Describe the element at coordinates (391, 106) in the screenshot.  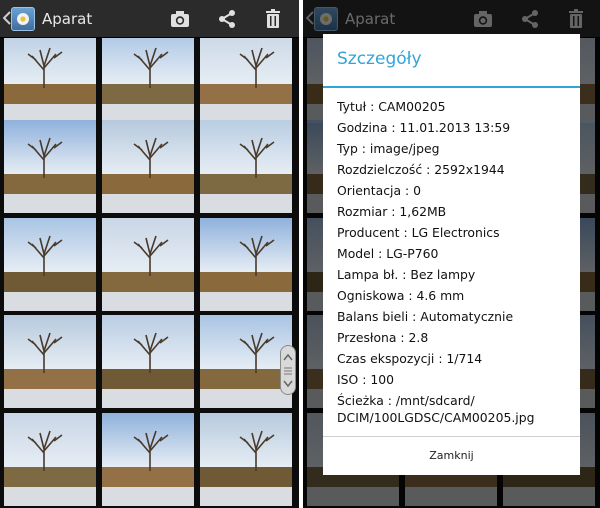
I see `detail-title: Tytuł : CAM00205` at that location.